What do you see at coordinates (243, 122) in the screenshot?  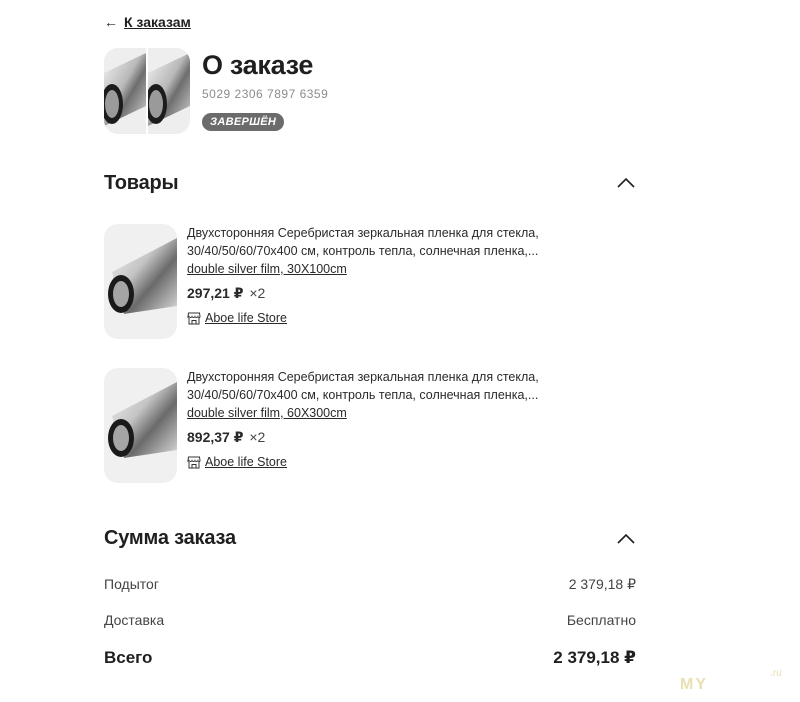 I see `status-badge: ЗАВЕРШЁН` at bounding box center [243, 122].